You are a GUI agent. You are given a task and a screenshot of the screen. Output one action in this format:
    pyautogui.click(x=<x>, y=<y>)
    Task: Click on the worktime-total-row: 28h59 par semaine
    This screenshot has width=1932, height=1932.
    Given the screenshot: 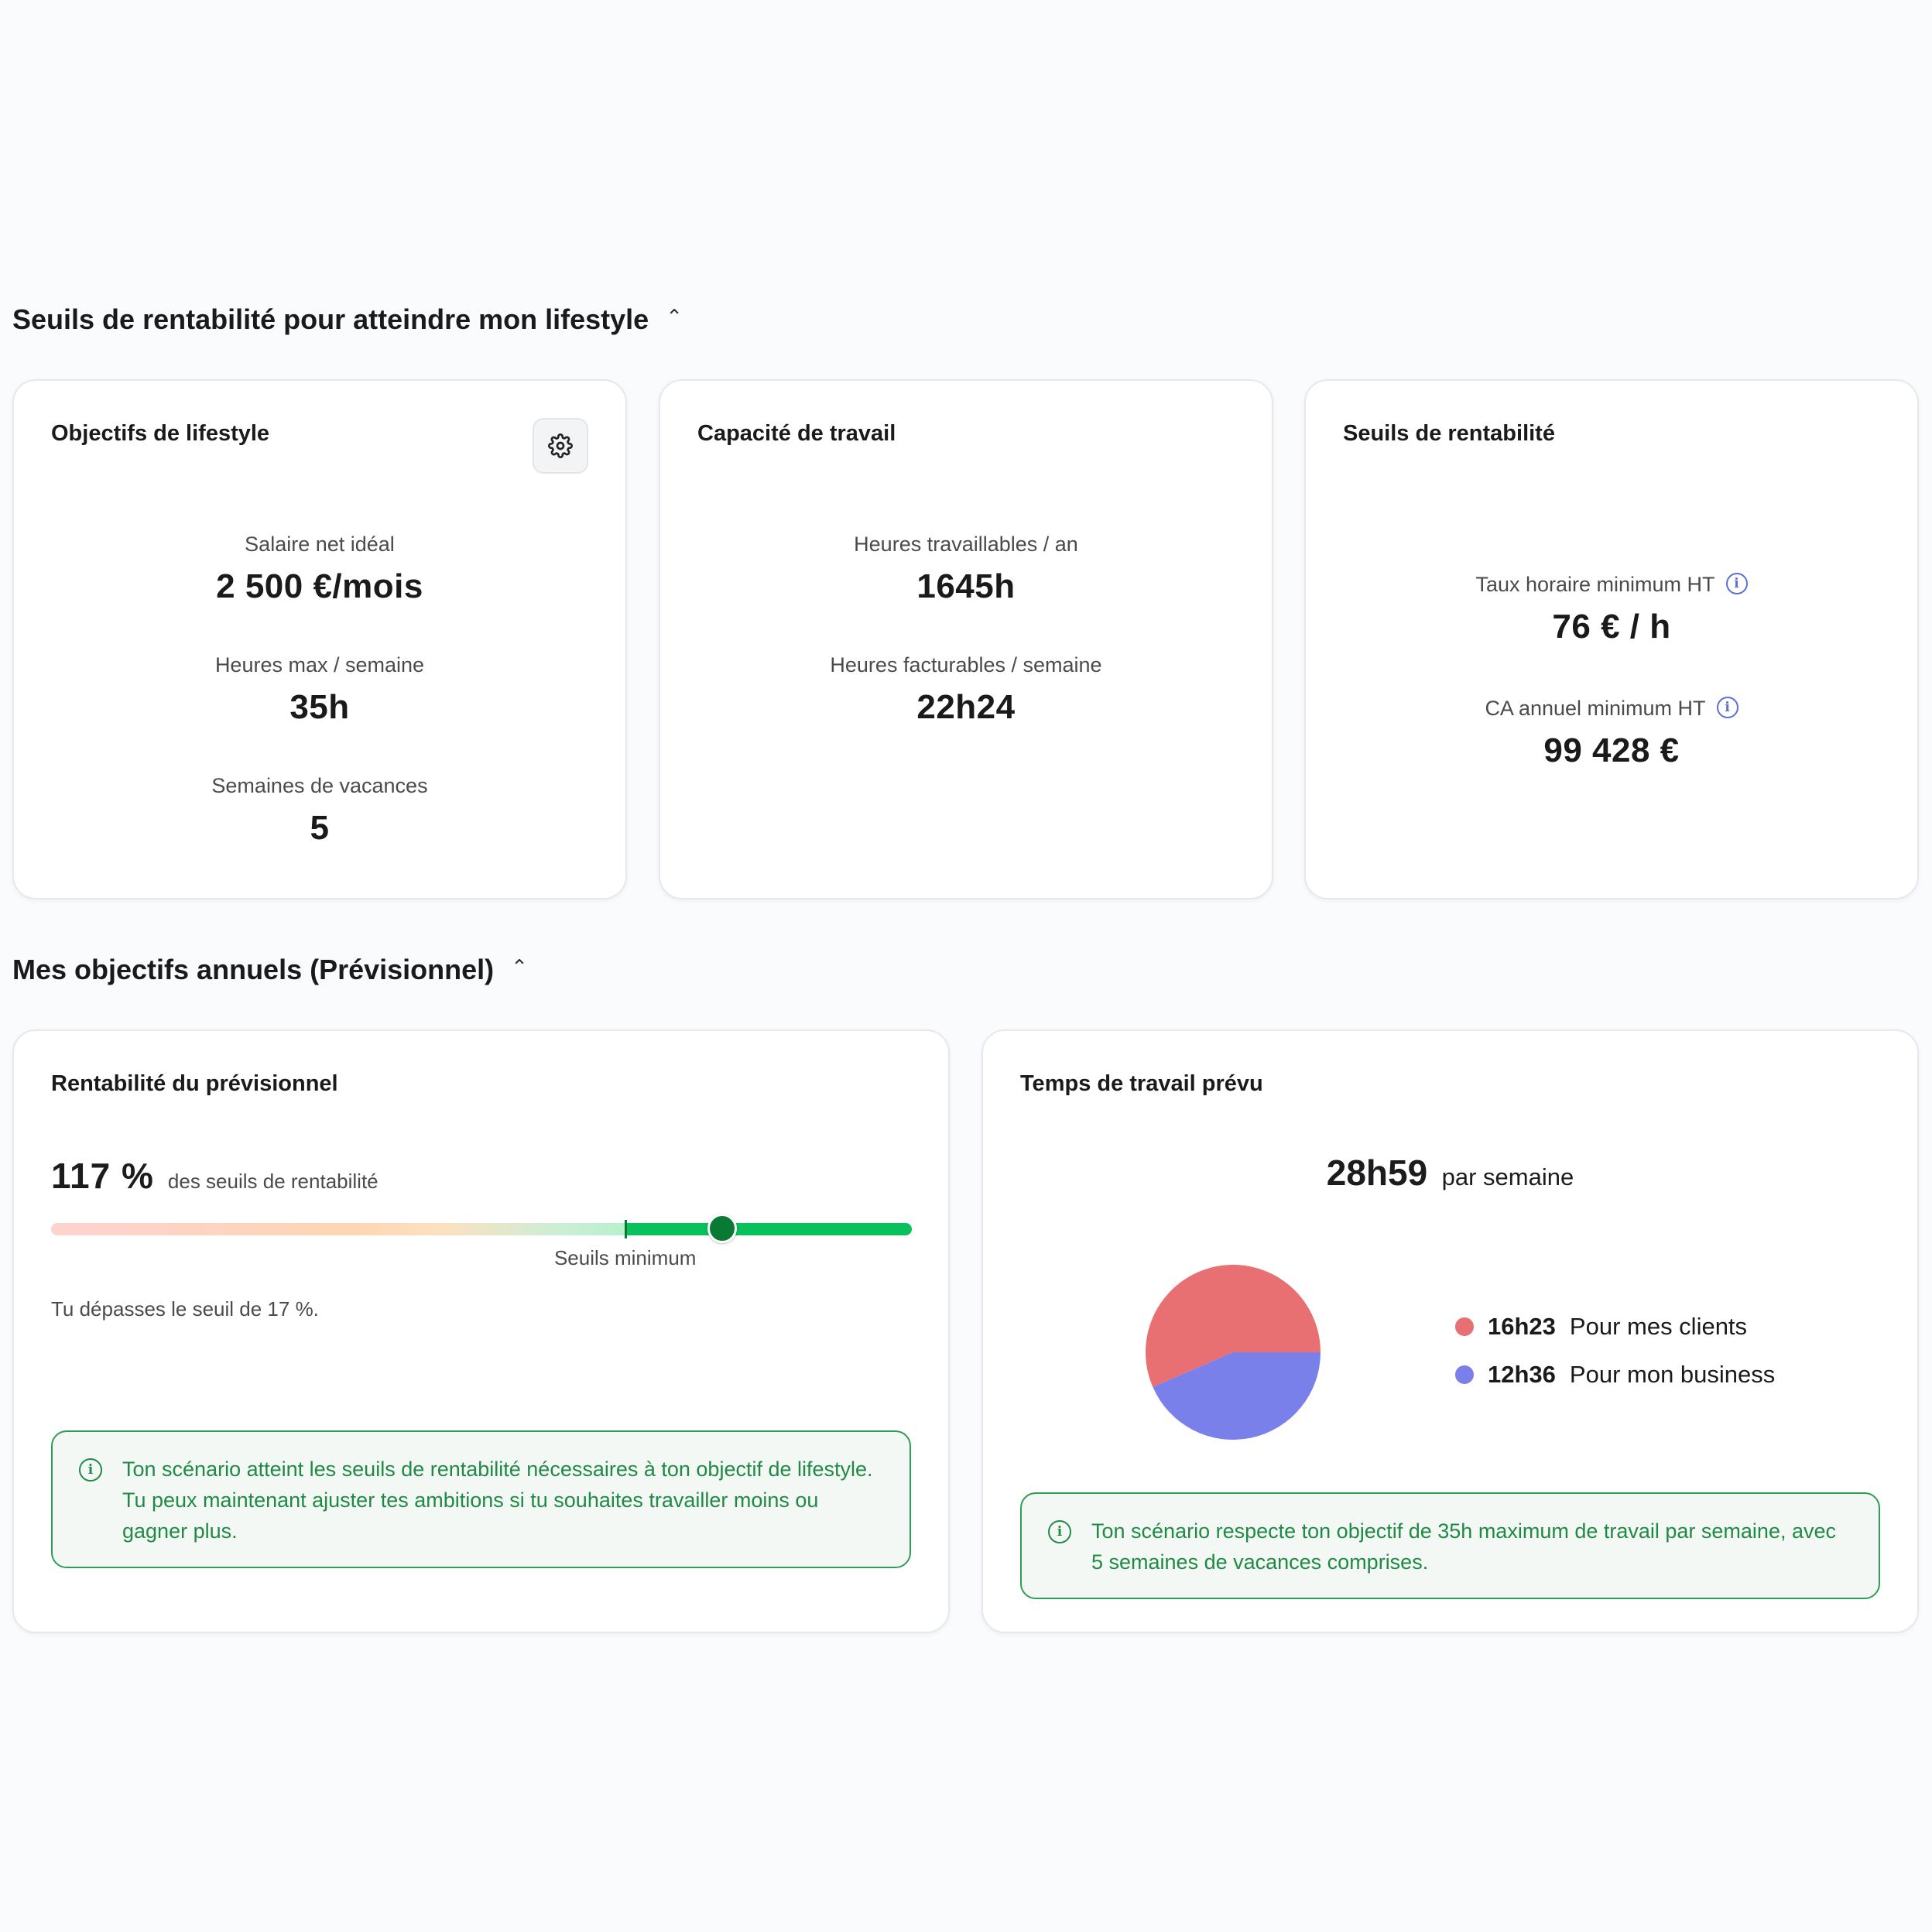 What is the action you would take?
    pyautogui.click(x=1450, y=1173)
    